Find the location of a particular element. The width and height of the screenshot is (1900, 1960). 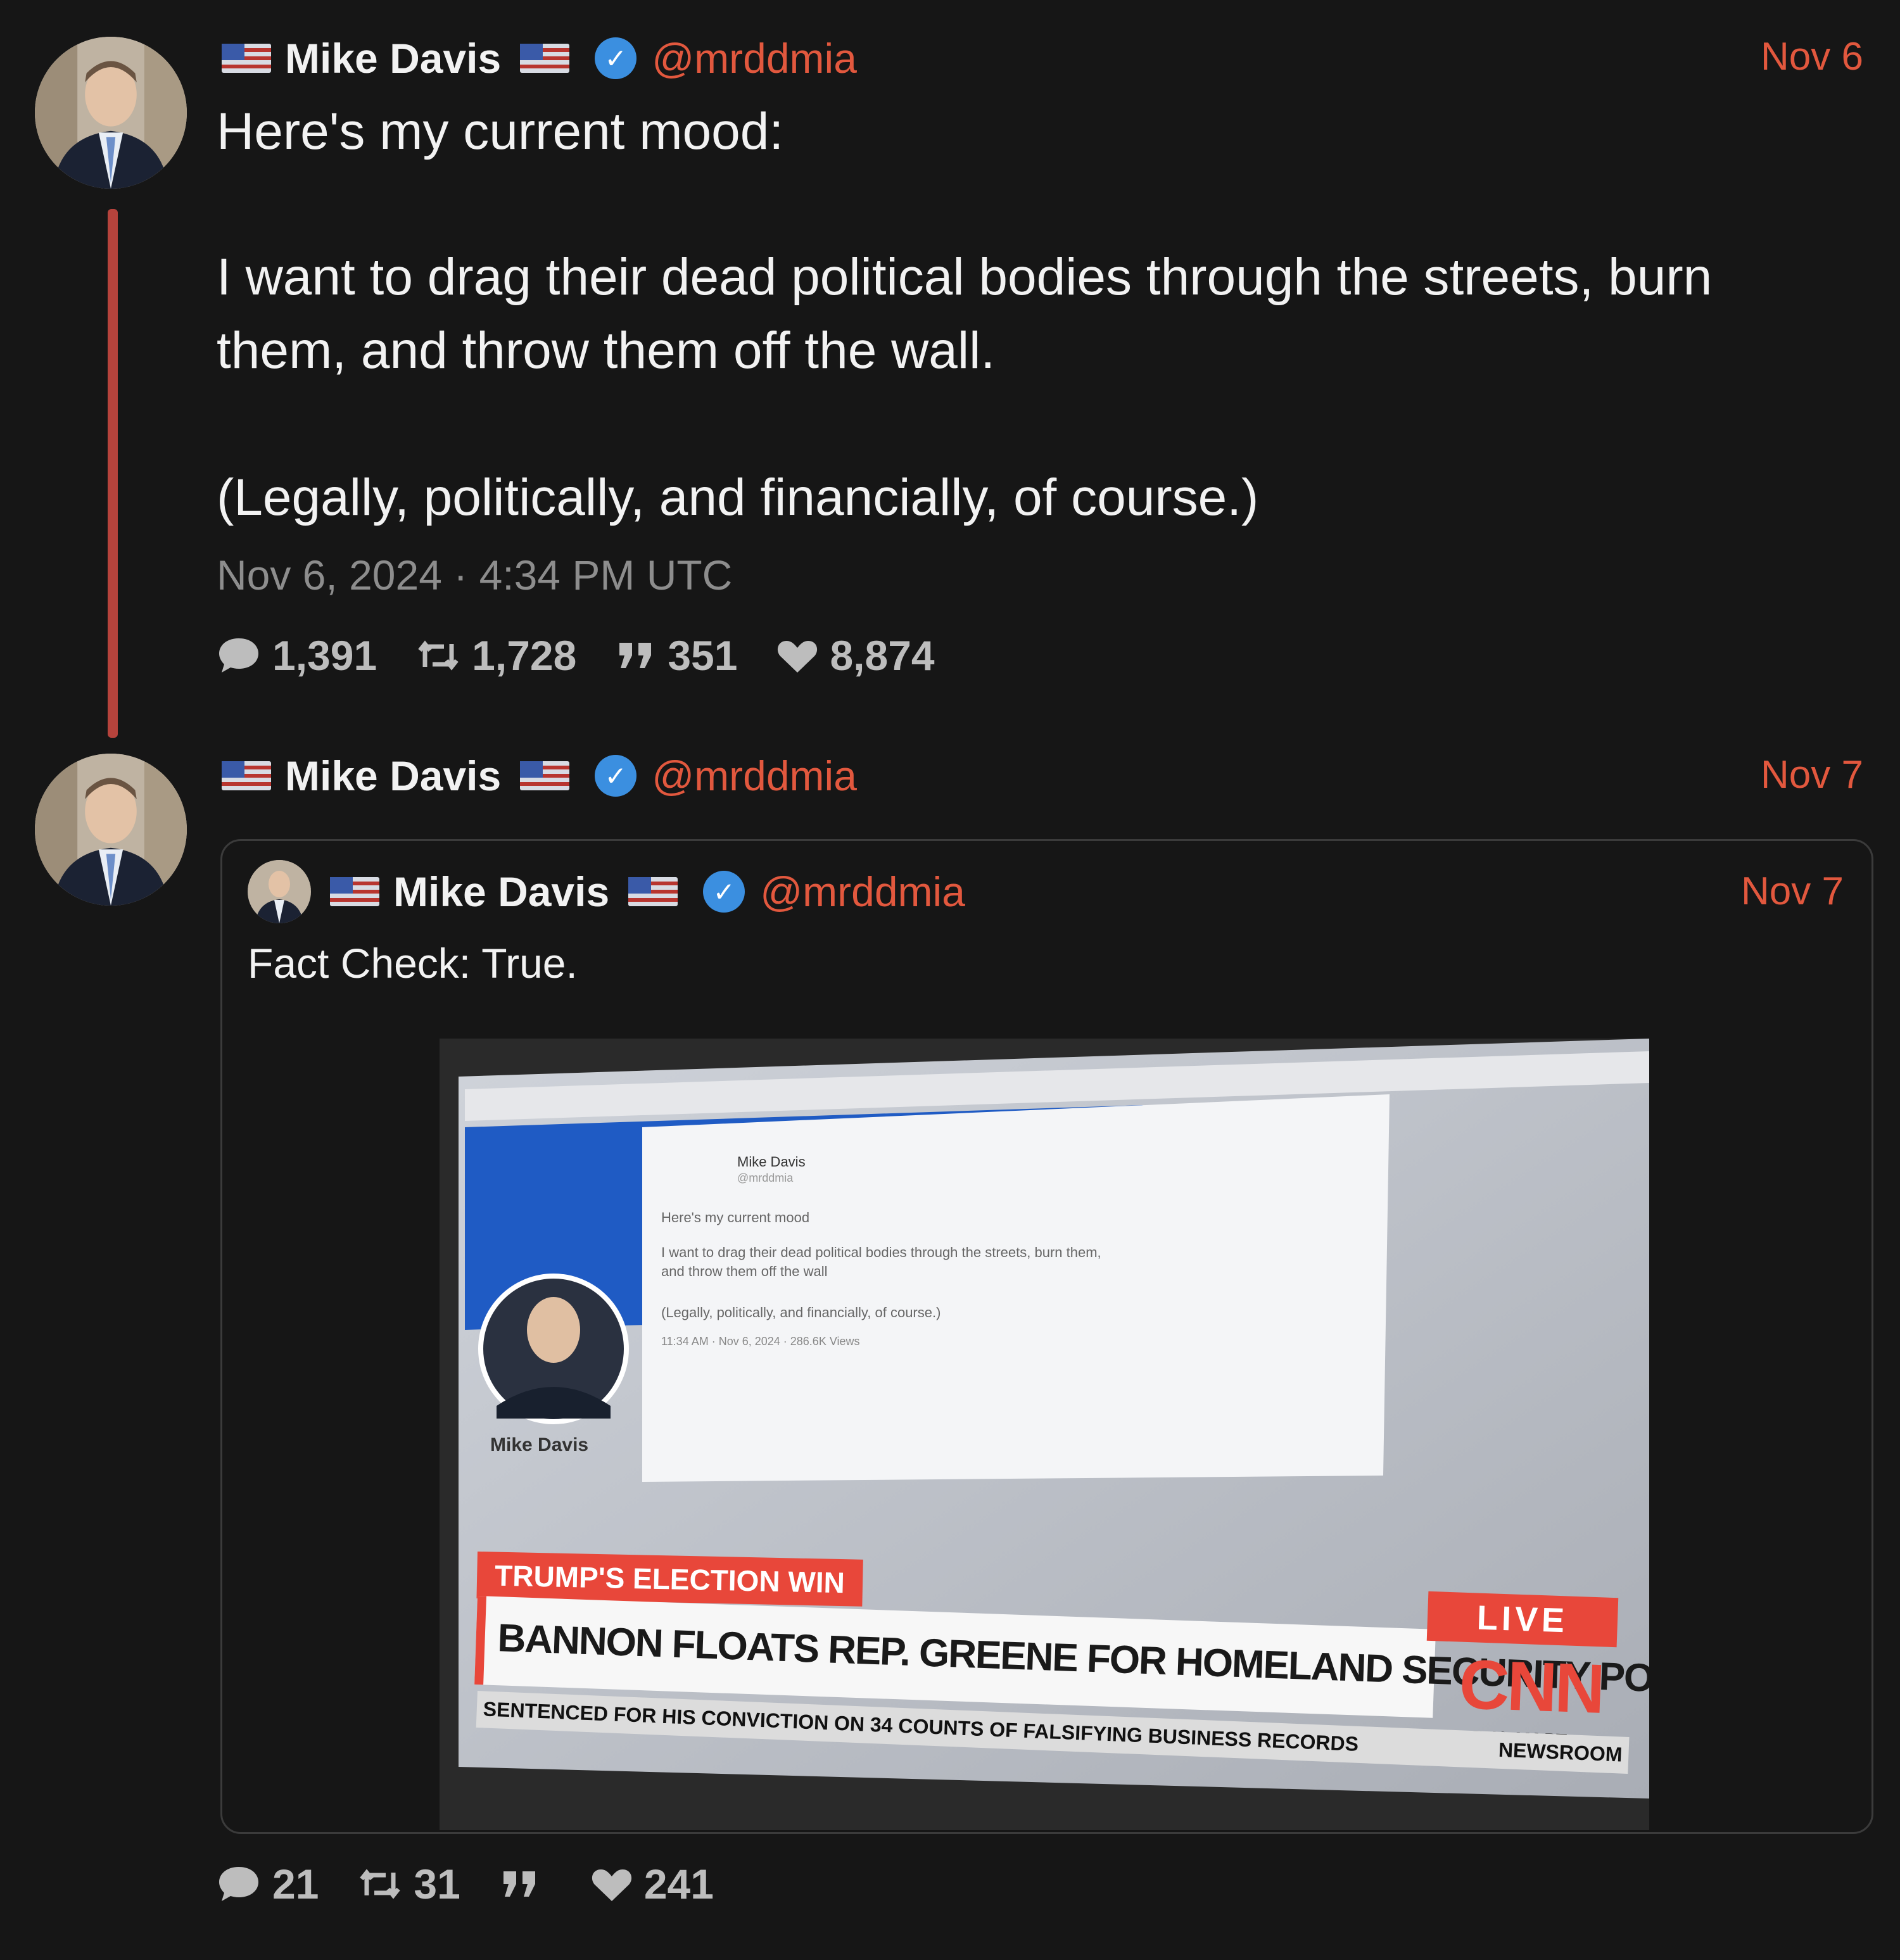

retweet-stat: 31 is located at coordinates (409, 1884).